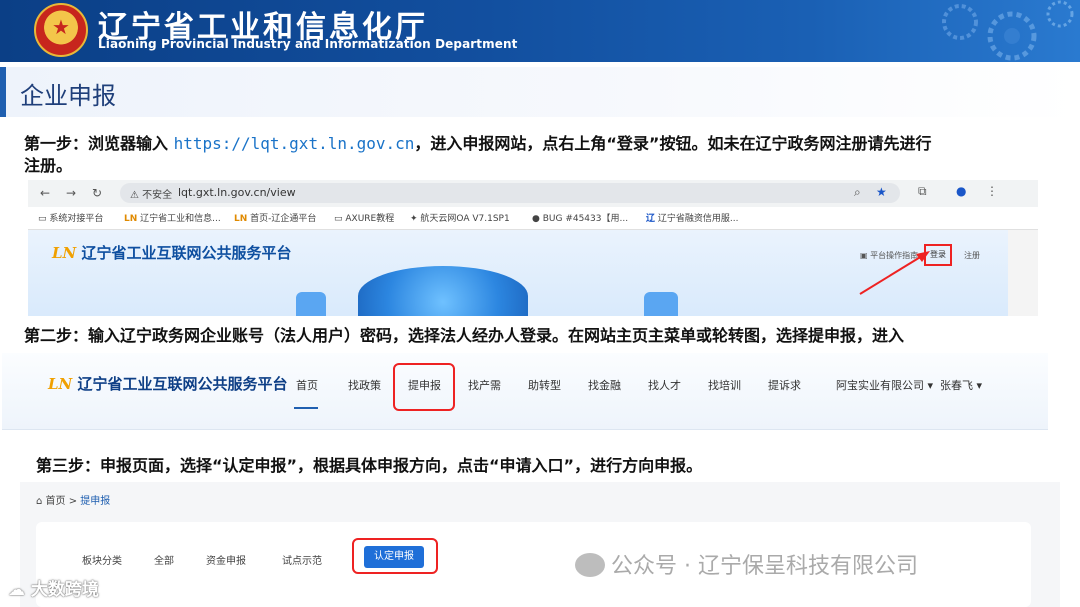 Image resolution: width=1080 pixels, height=607 pixels. What do you see at coordinates (73, 501) in the screenshot?
I see `breadcrumb: ⌂ 首页 > 提申报` at bounding box center [73, 501].